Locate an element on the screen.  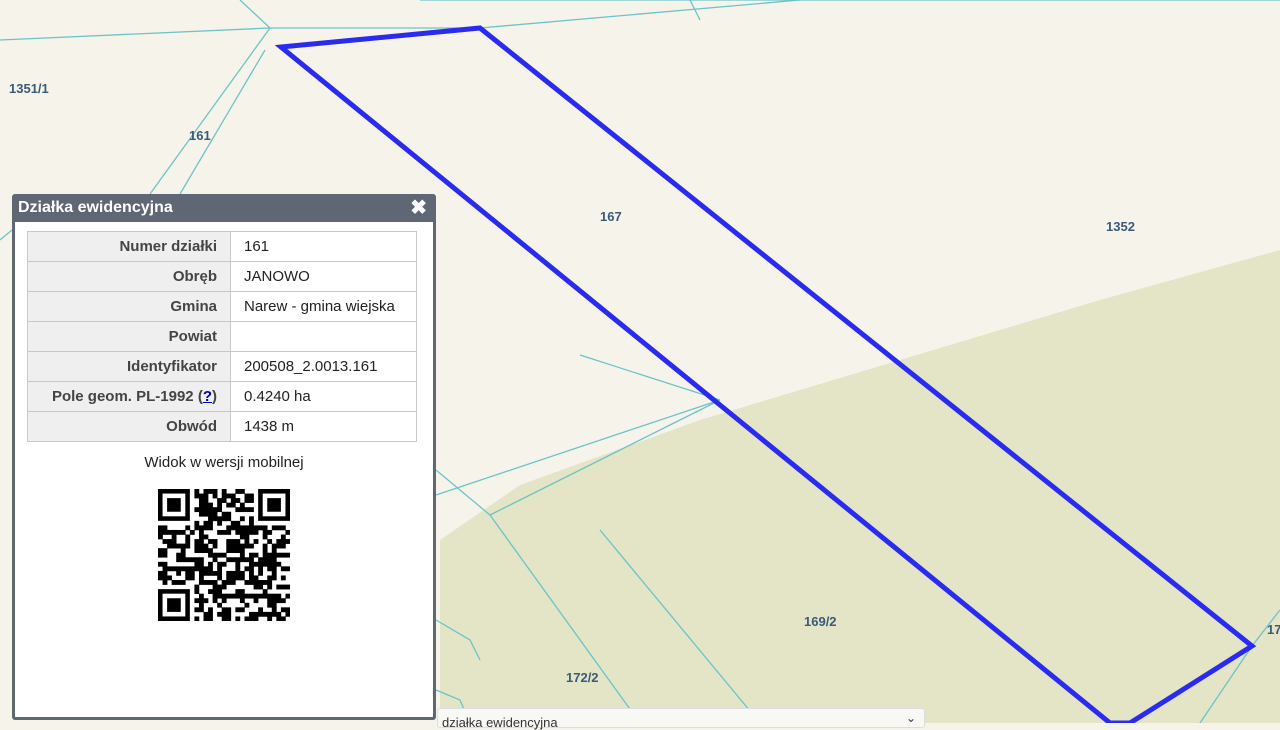
row-value: 161 is located at coordinates (323, 246).